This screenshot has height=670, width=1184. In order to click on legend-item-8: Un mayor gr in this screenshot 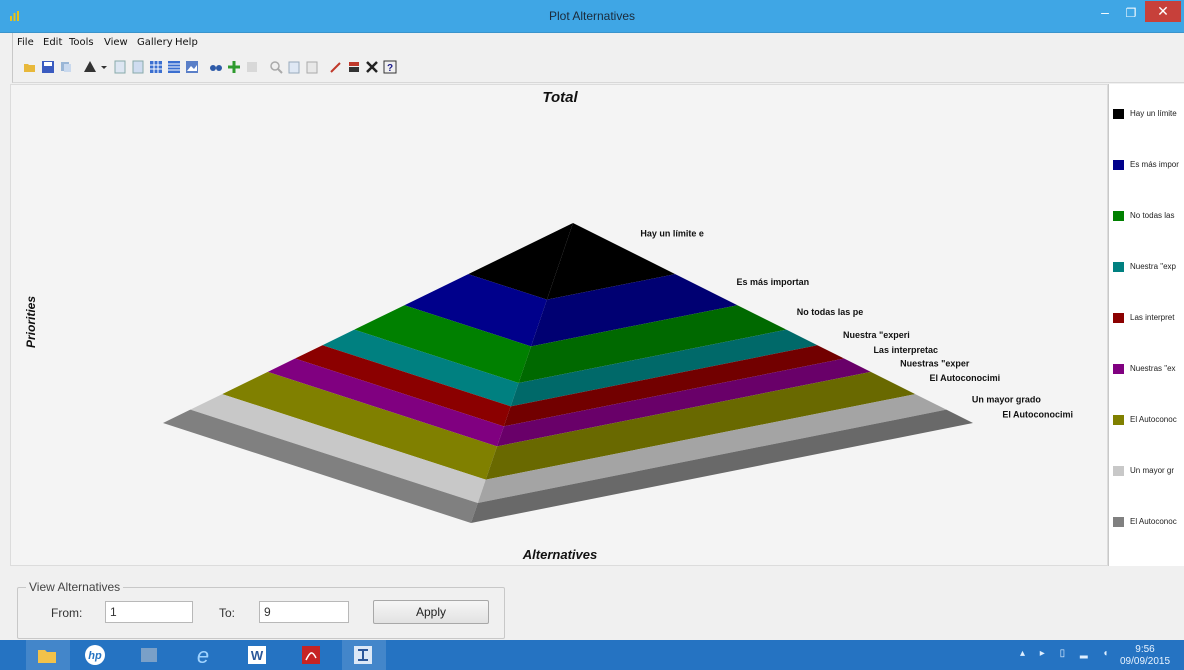, I will do `click(1148, 471)`.